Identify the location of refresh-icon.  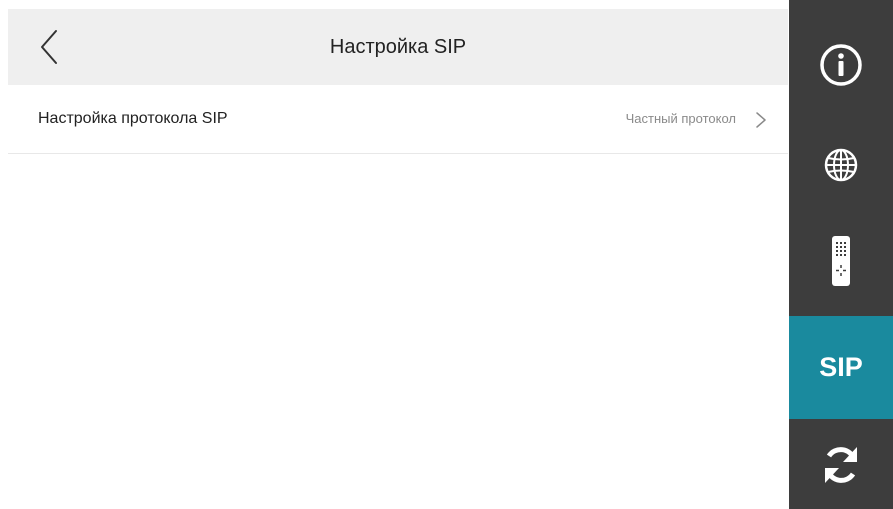
(841, 465).